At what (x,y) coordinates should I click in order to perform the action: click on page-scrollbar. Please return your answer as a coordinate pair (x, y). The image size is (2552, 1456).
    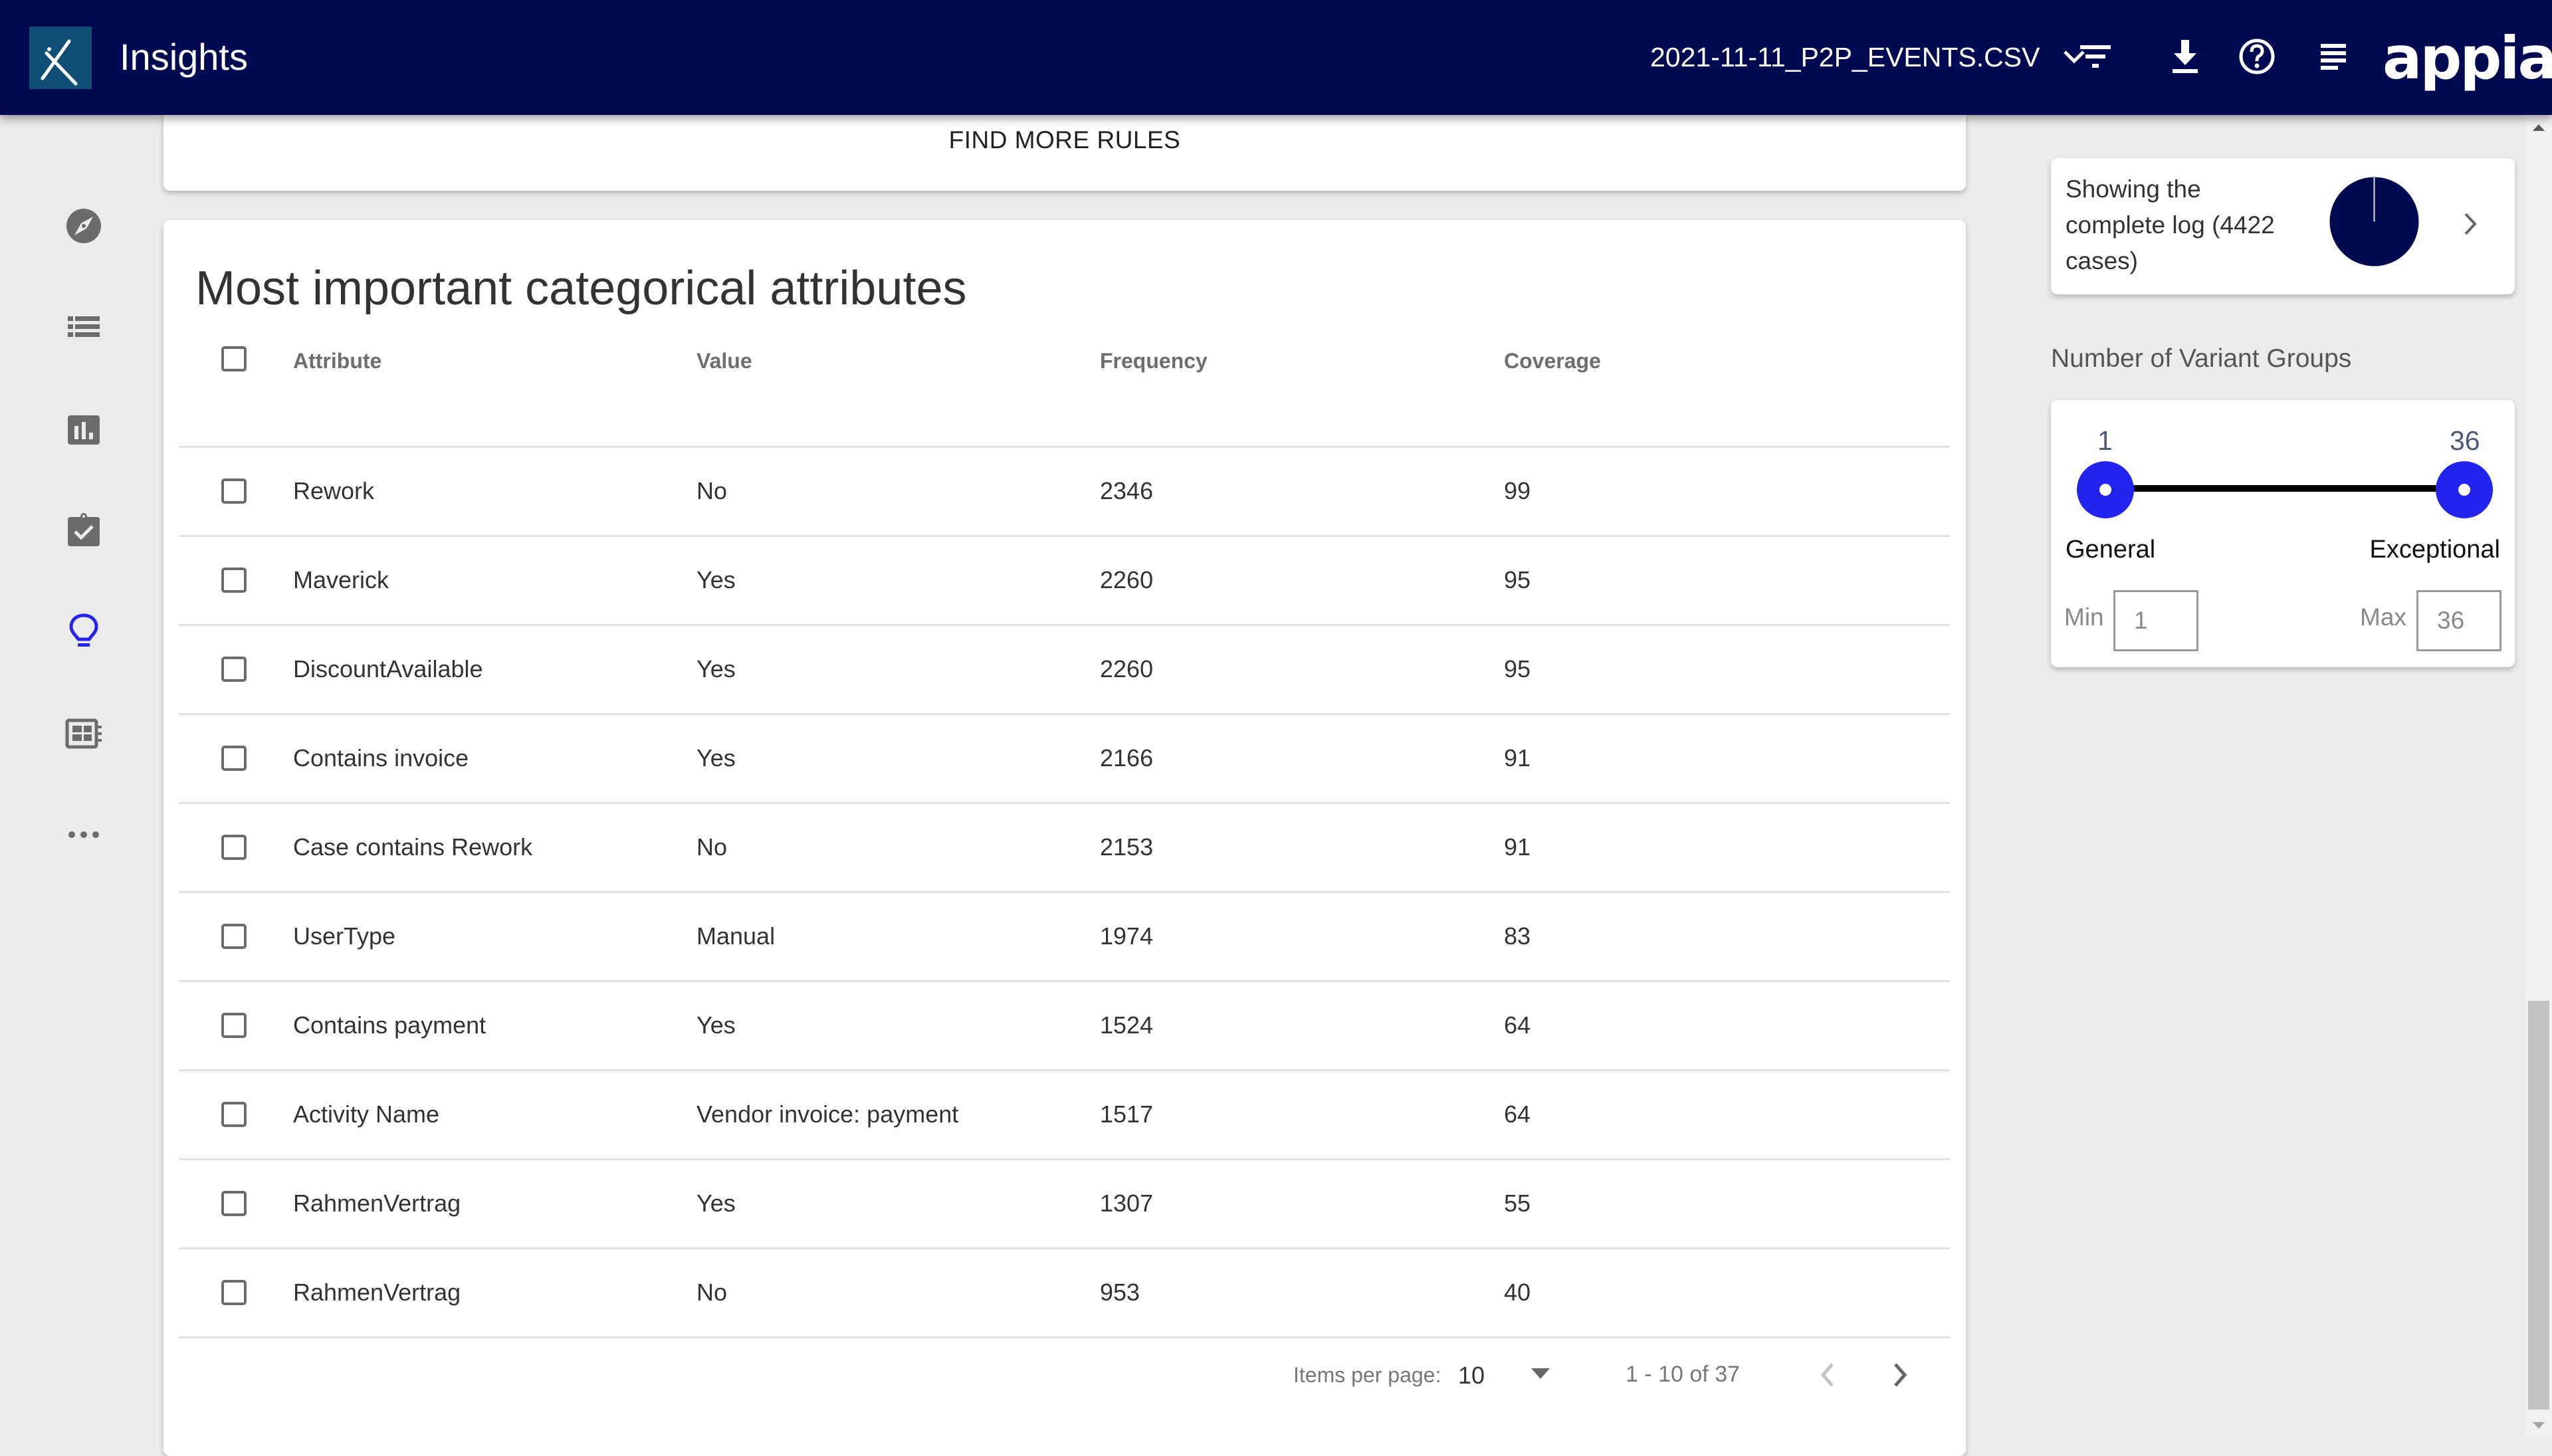
    Looking at the image, I should click on (2538, 775).